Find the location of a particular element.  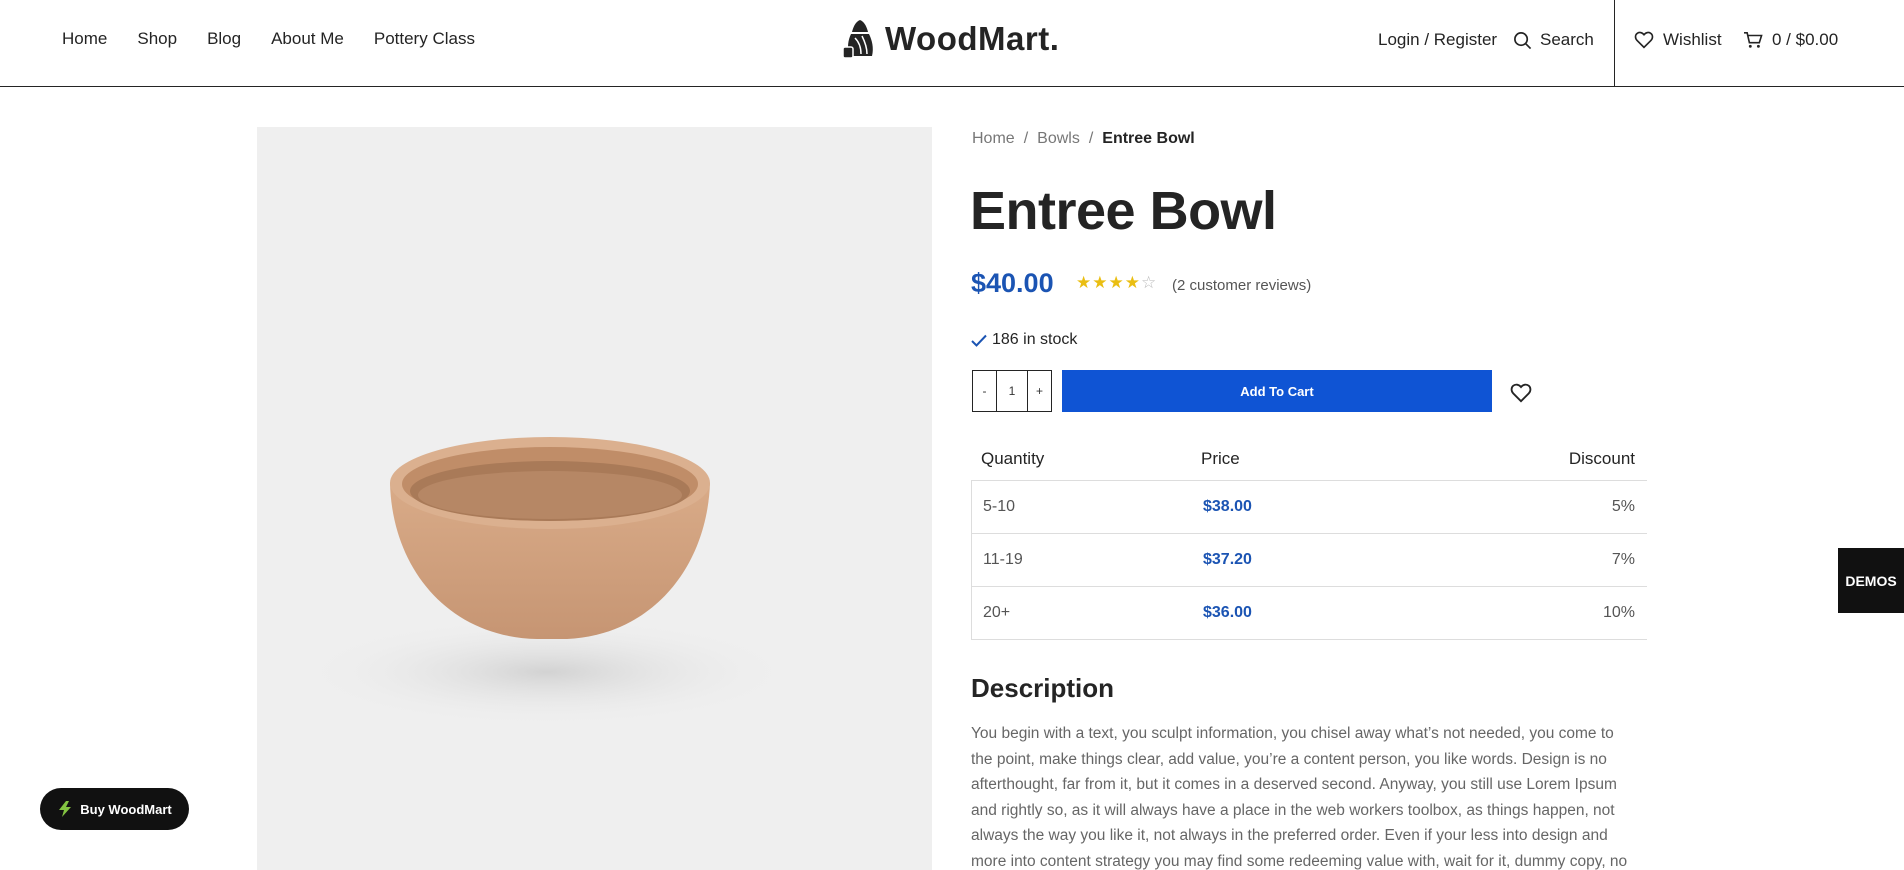

login-register-label: Login / Register is located at coordinates (1438, 39).